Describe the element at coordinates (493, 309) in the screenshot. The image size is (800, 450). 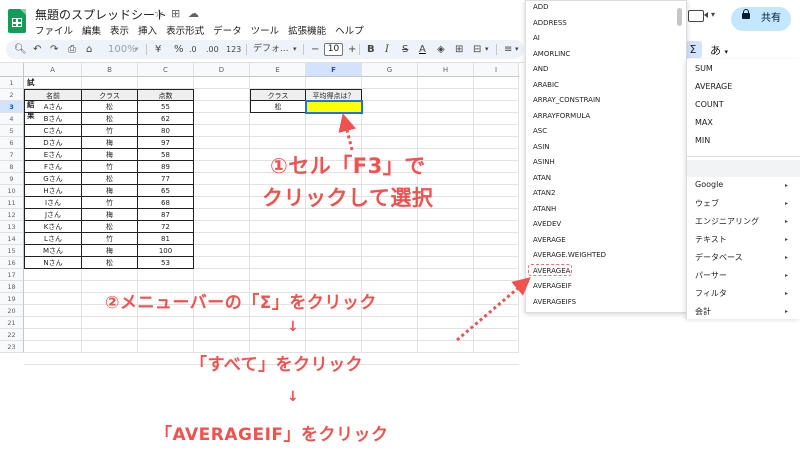
I see `arrow-to-averageif` at that location.